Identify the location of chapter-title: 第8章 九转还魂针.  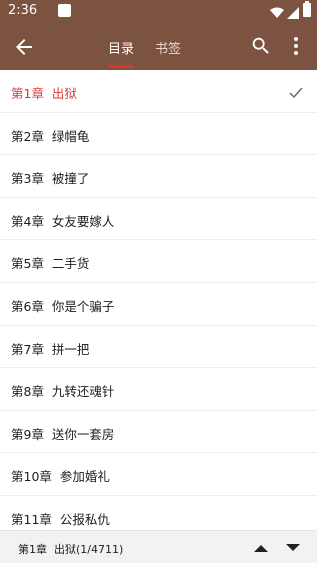
(63, 392).